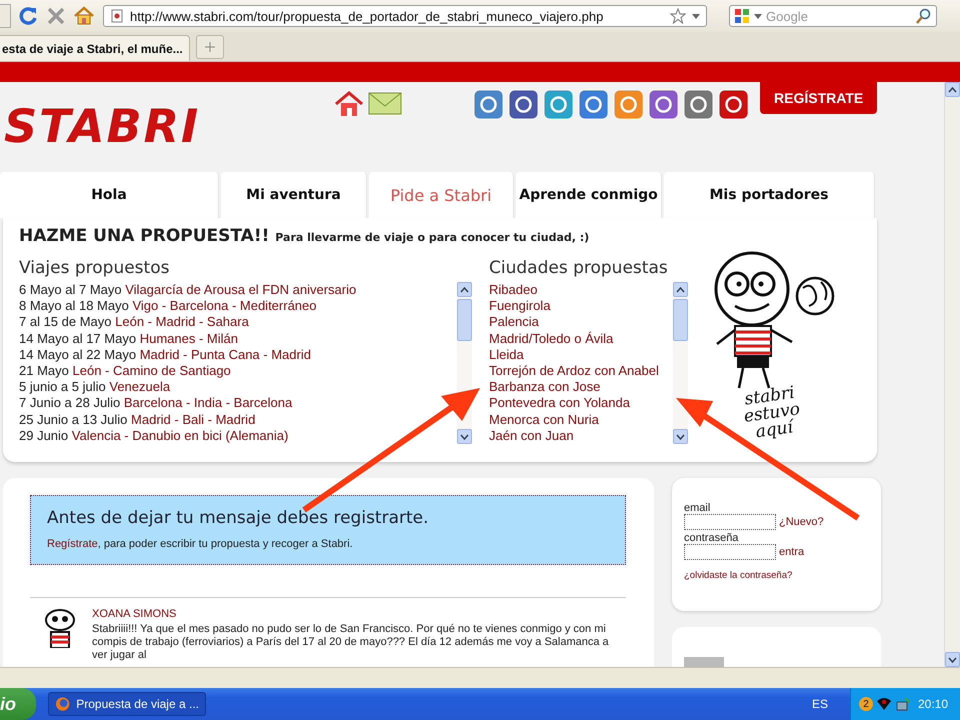  What do you see at coordinates (513, 290) in the screenshot?
I see `city-item: Ribadeo` at bounding box center [513, 290].